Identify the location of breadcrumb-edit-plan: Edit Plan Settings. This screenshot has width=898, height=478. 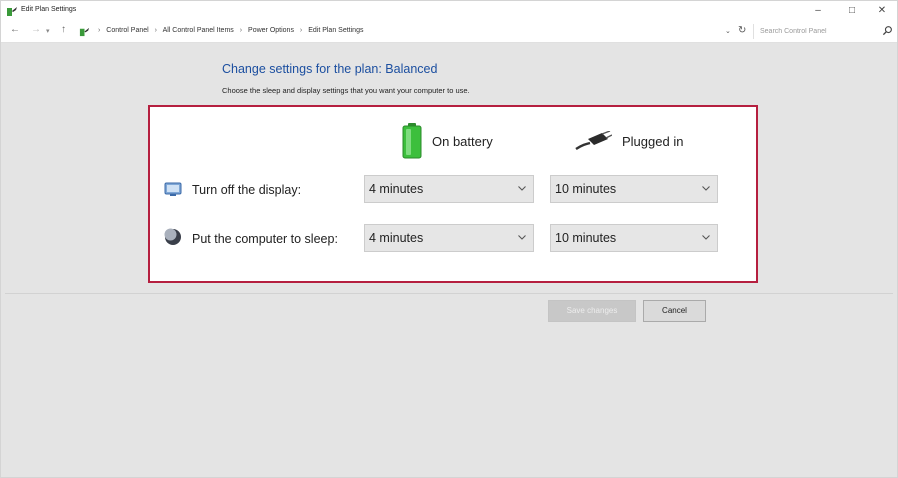
(335, 30).